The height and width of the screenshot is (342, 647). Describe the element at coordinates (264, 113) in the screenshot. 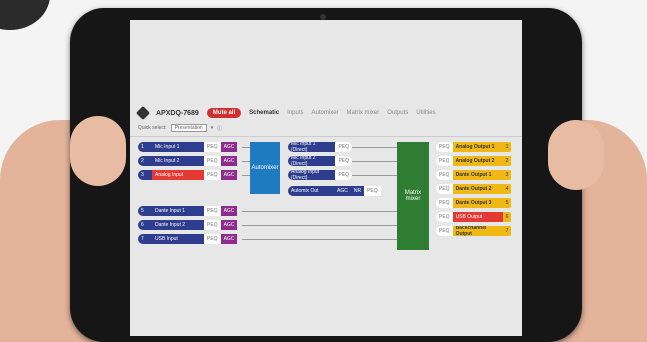

I see `tab-schematic: Schematic` at that location.